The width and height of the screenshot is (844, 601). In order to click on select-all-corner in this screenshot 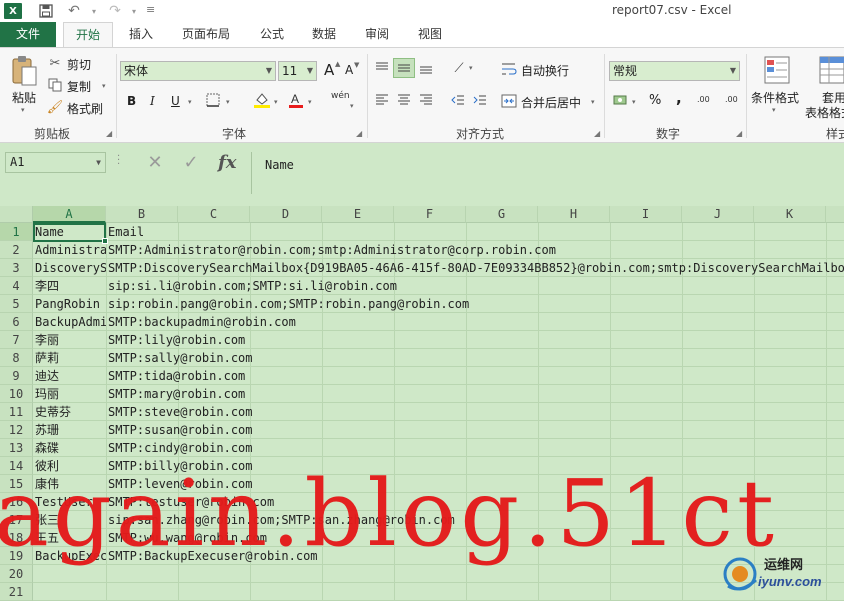, I will do `click(16, 214)`.